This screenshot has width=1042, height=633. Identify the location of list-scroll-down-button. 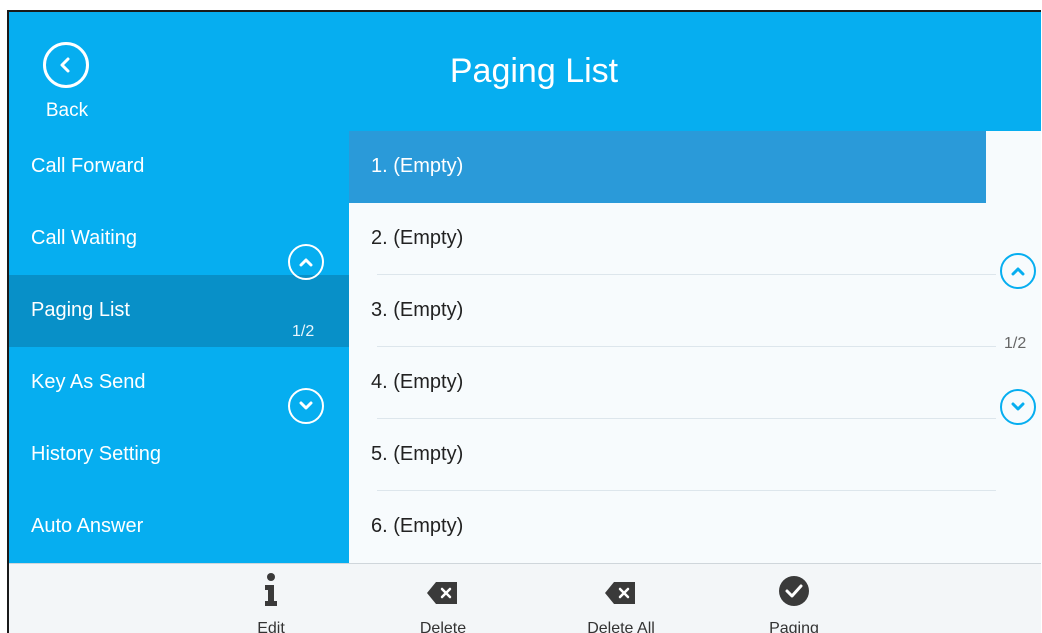
(1018, 407).